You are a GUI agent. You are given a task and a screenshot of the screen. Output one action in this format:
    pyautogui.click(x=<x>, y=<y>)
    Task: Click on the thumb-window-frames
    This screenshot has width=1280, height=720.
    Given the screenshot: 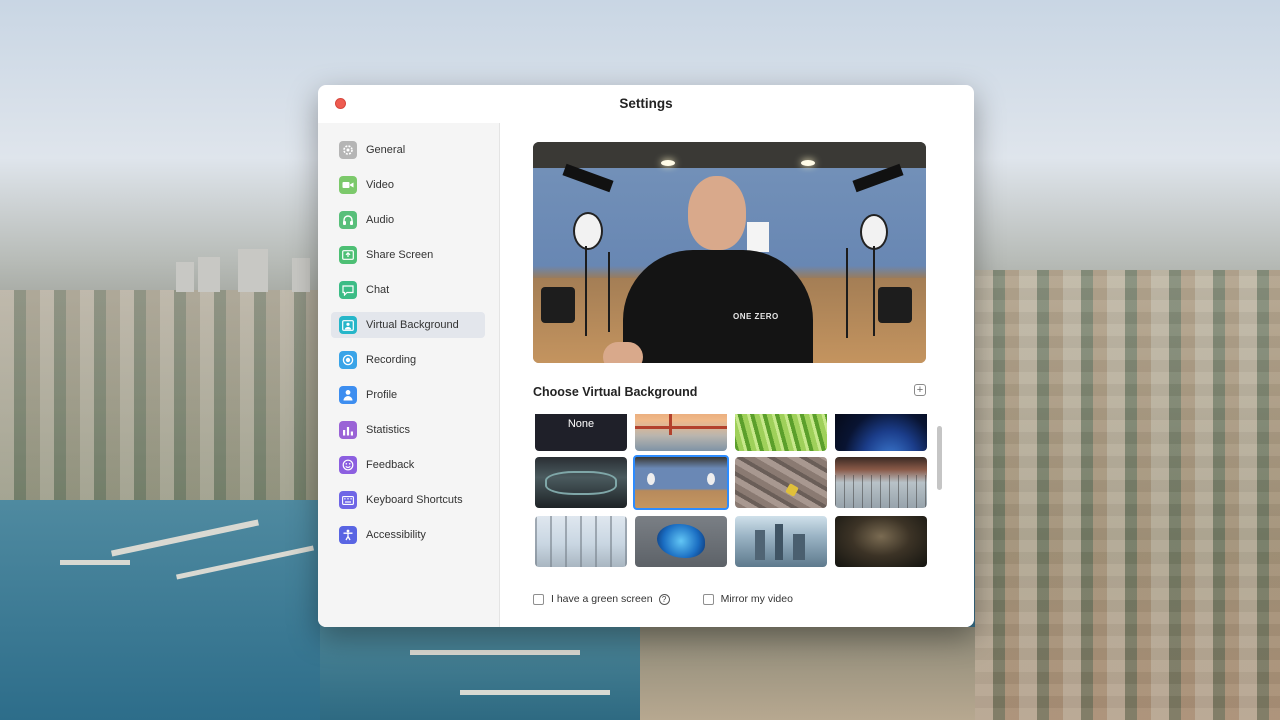 What is the action you would take?
    pyautogui.click(x=581, y=541)
    